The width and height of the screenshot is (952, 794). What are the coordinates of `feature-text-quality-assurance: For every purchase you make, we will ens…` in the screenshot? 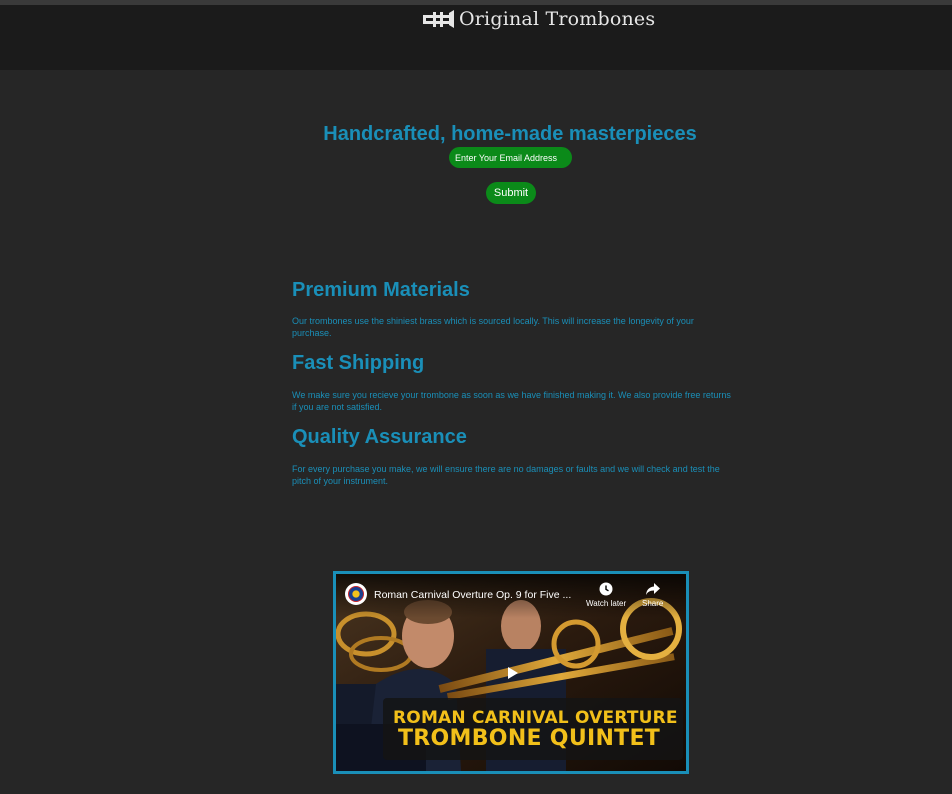 It's located at (506, 475).